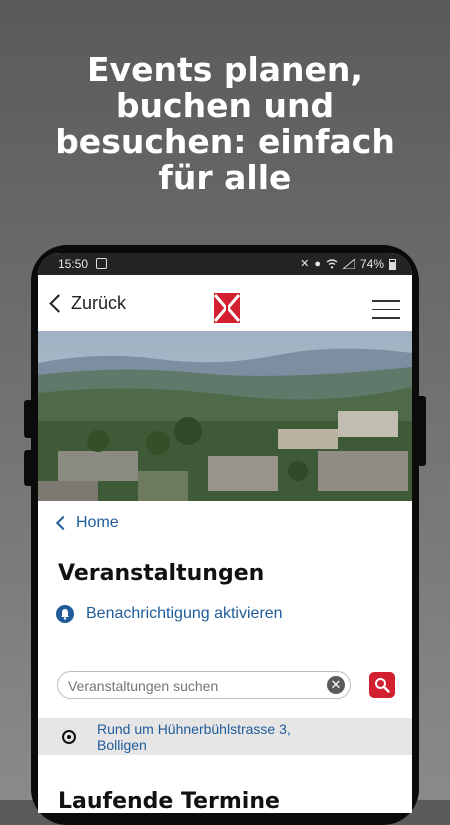 The height and width of the screenshot is (825, 450). Describe the element at coordinates (101, 263) in the screenshot. I see `sim-card-icon` at that location.